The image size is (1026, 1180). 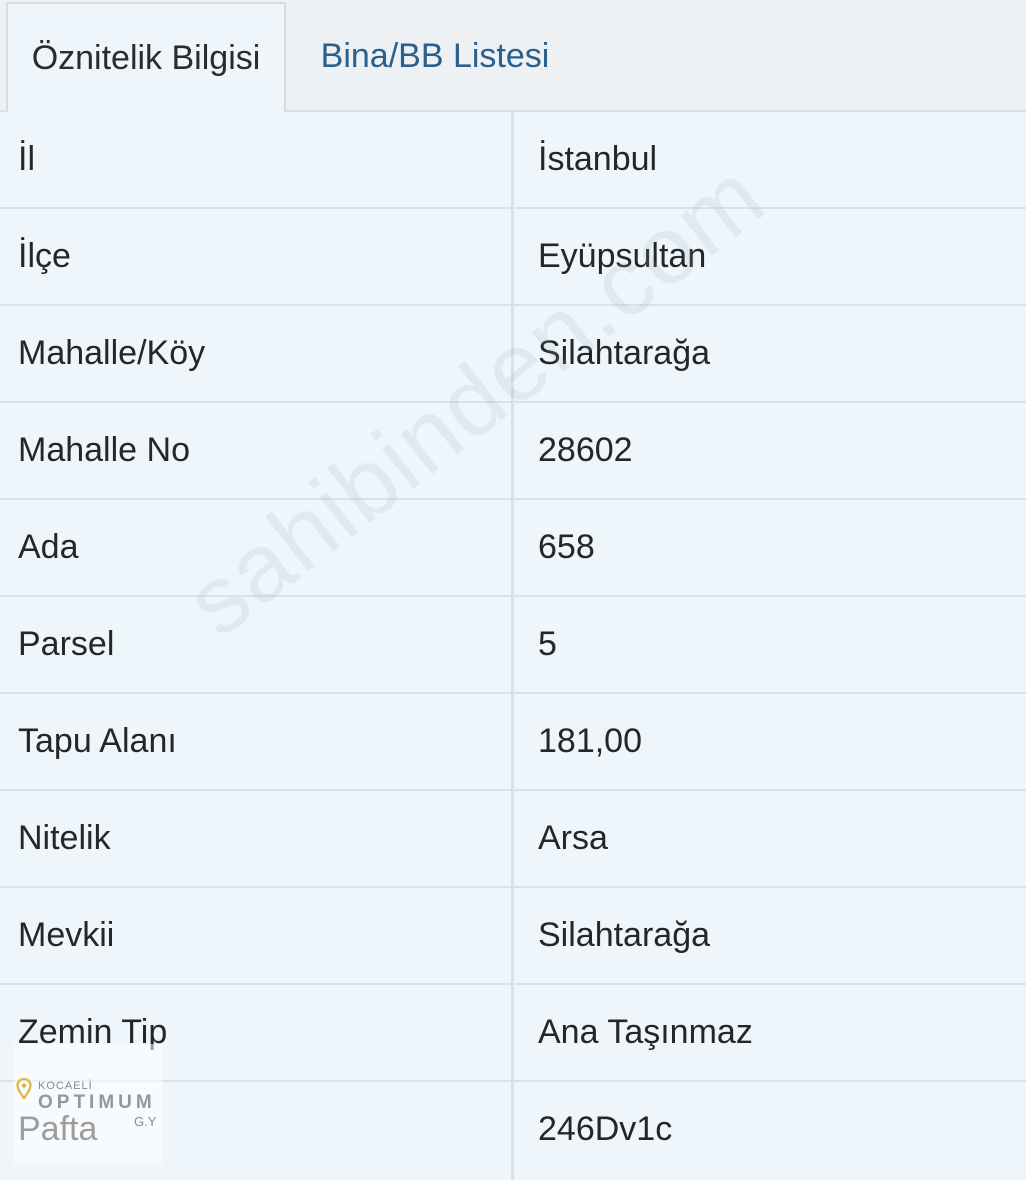 What do you see at coordinates (512, 646) in the screenshot?
I see `column-divider` at bounding box center [512, 646].